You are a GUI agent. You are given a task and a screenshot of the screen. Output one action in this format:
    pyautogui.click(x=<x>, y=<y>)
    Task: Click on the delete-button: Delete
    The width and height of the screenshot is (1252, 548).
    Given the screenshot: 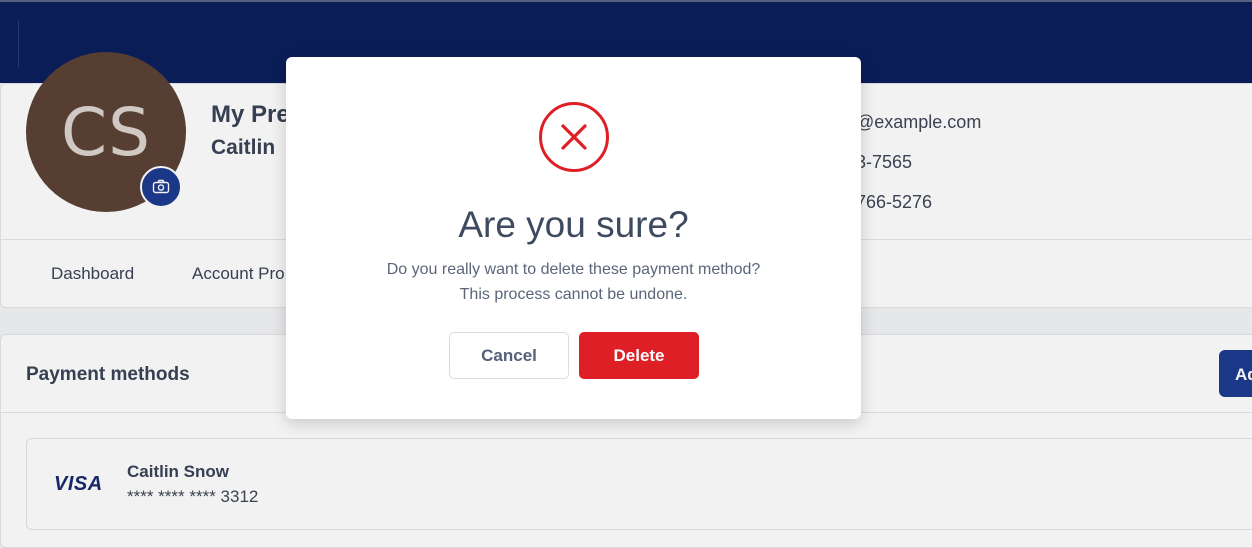 What is the action you would take?
    pyautogui.click(x=639, y=355)
    